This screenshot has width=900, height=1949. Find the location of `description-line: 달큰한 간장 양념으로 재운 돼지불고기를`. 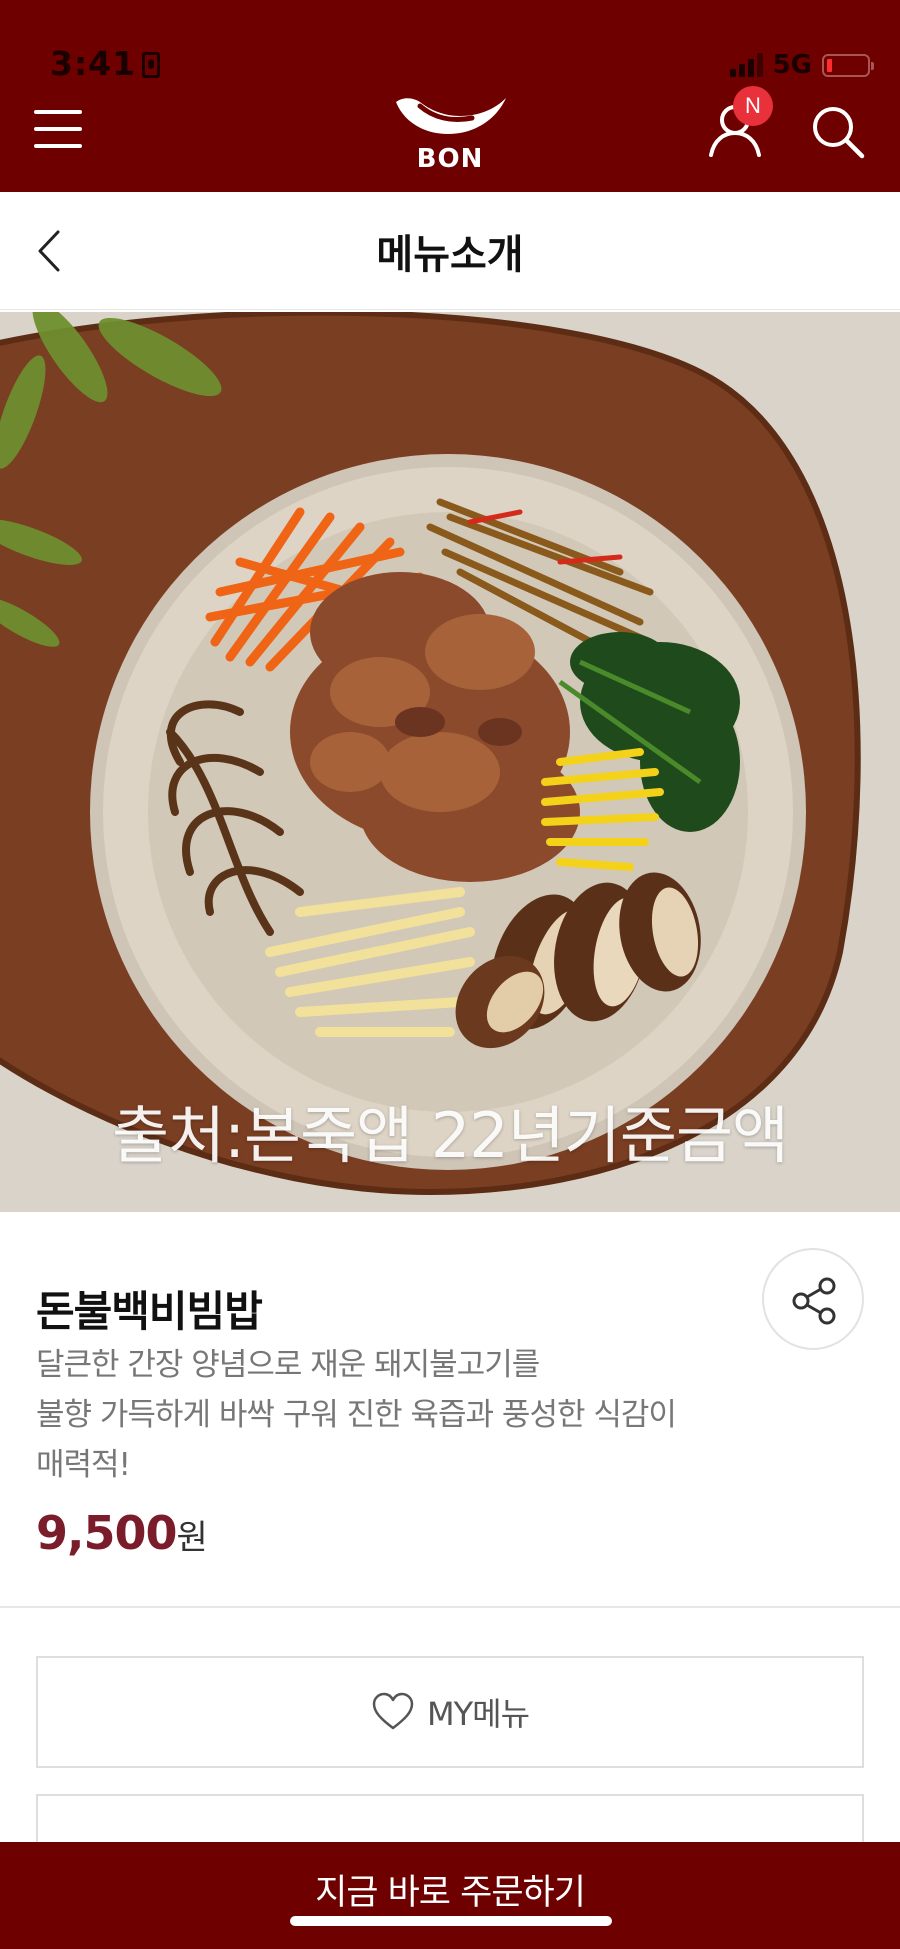

description-line: 달큰한 간장 양념으로 재운 돼지불고기를 is located at coordinates (288, 1365).